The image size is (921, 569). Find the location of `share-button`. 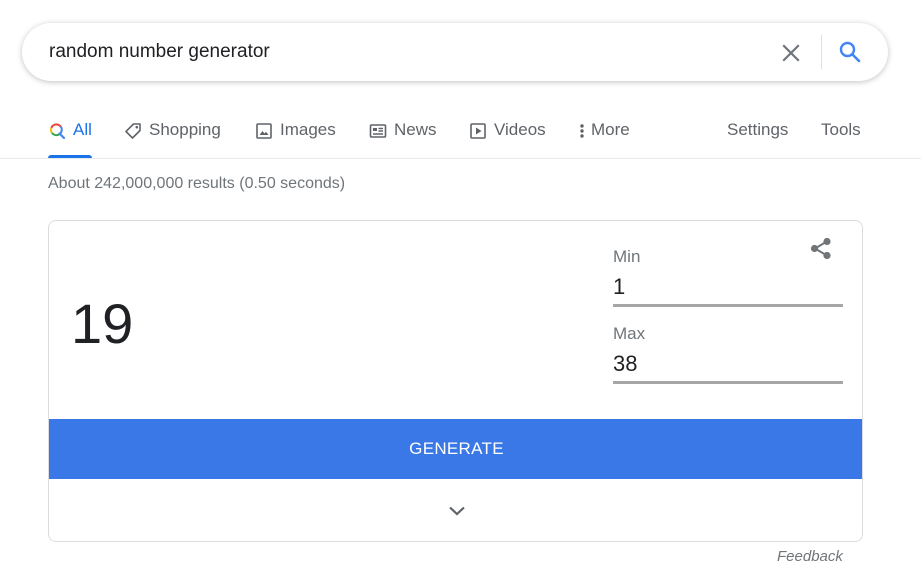

share-button is located at coordinates (821, 249).